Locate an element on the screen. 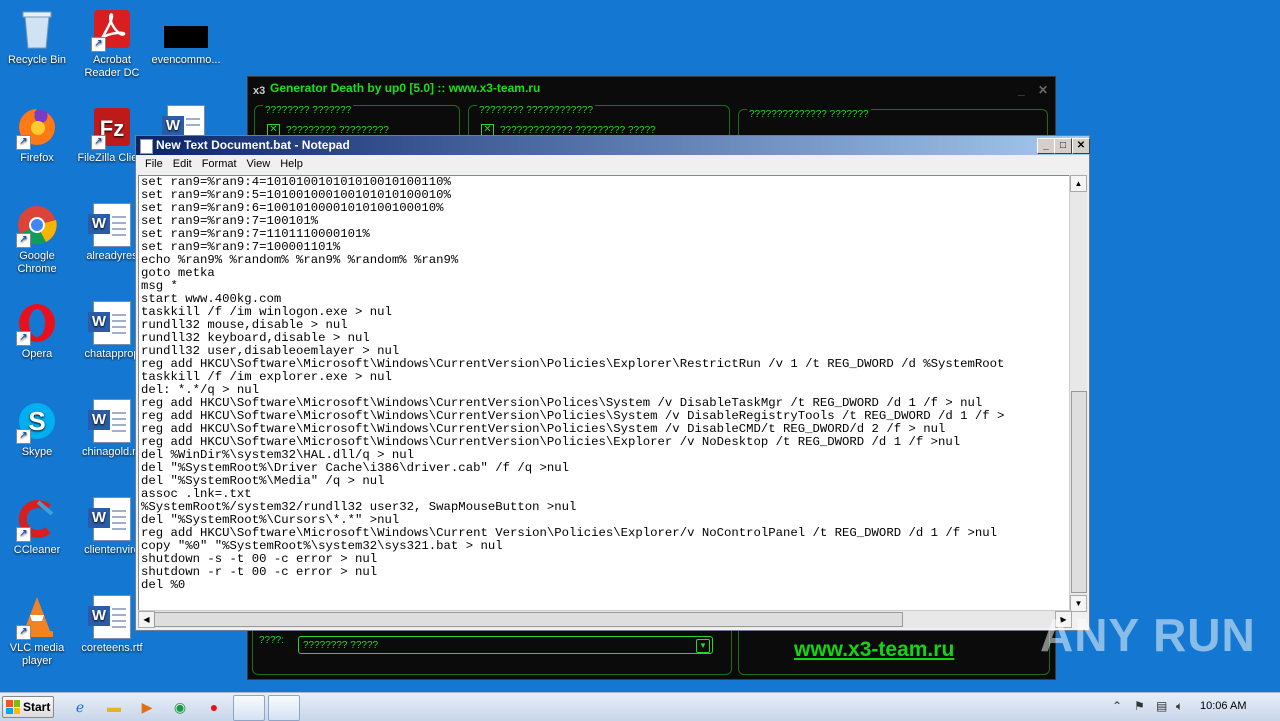  skype-icon: S ↗ is located at coordinates (37, 421).